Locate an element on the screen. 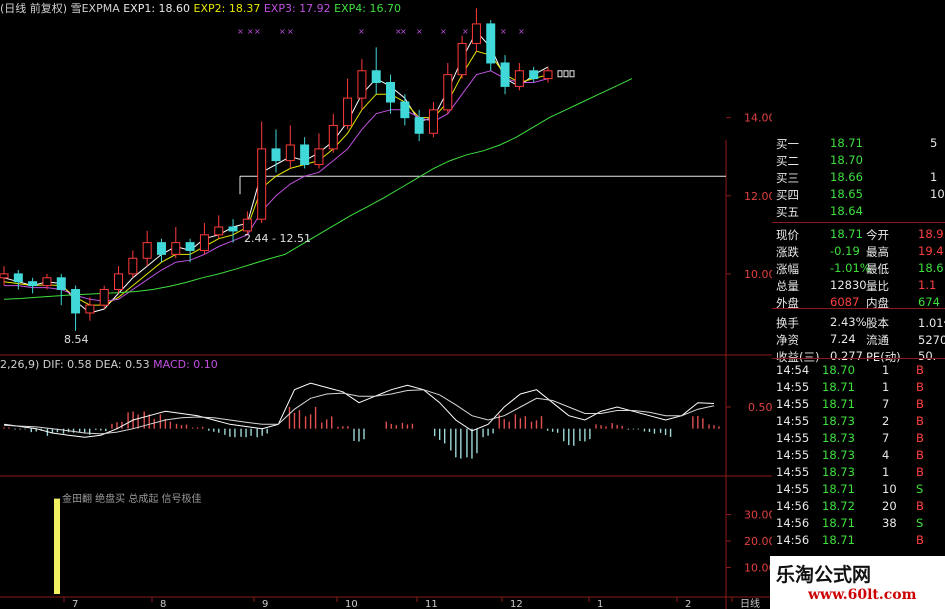  tick-row: 14:55 18.73 7 B is located at coordinates (858, 438).